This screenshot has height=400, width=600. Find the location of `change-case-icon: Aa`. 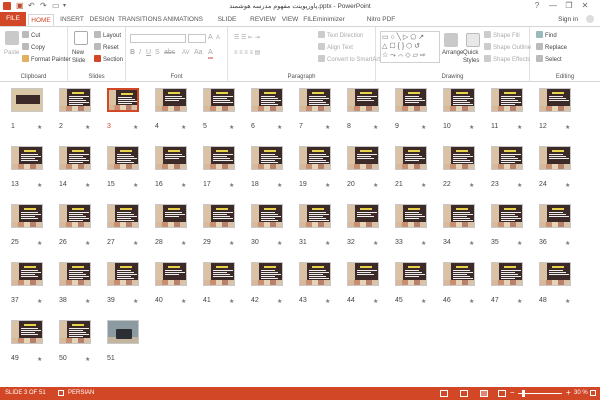

change-case-icon: Aa is located at coordinates (198, 53).